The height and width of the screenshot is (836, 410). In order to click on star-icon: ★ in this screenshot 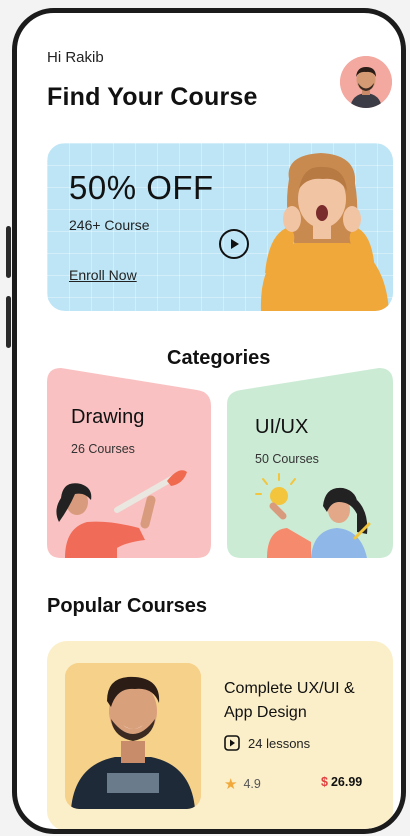, I will do `click(231, 784)`.